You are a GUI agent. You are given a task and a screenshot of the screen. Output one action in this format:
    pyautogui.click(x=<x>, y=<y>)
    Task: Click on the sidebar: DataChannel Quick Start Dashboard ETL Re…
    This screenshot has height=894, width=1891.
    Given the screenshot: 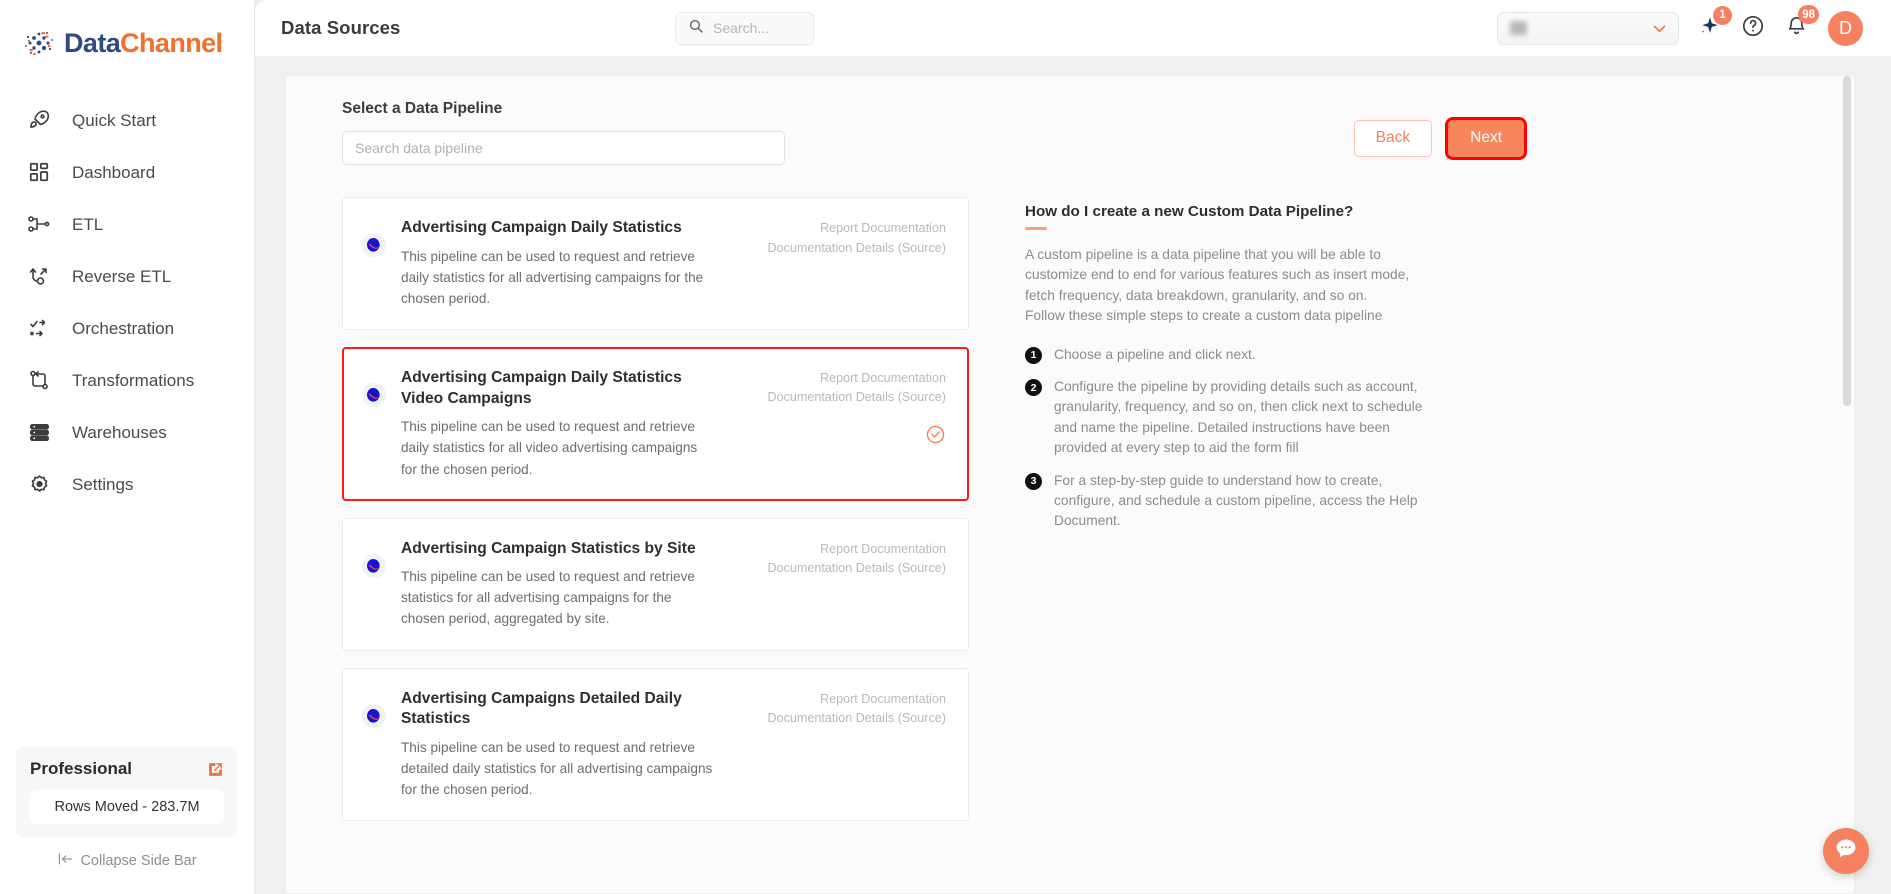 What is the action you would take?
    pyautogui.click(x=127, y=447)
    